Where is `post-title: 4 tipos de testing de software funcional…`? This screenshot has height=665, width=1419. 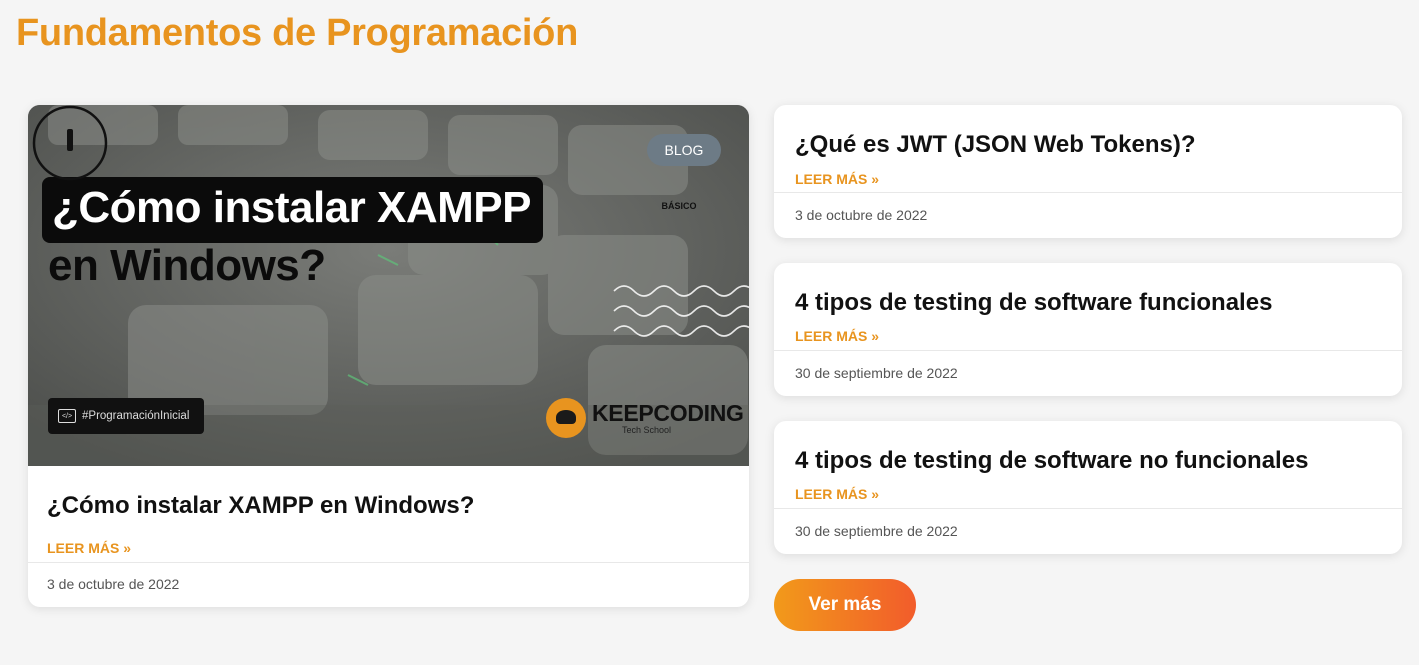
post-title: 4 tipos de testing de software funcional… is located at coordinates (1033, 303).